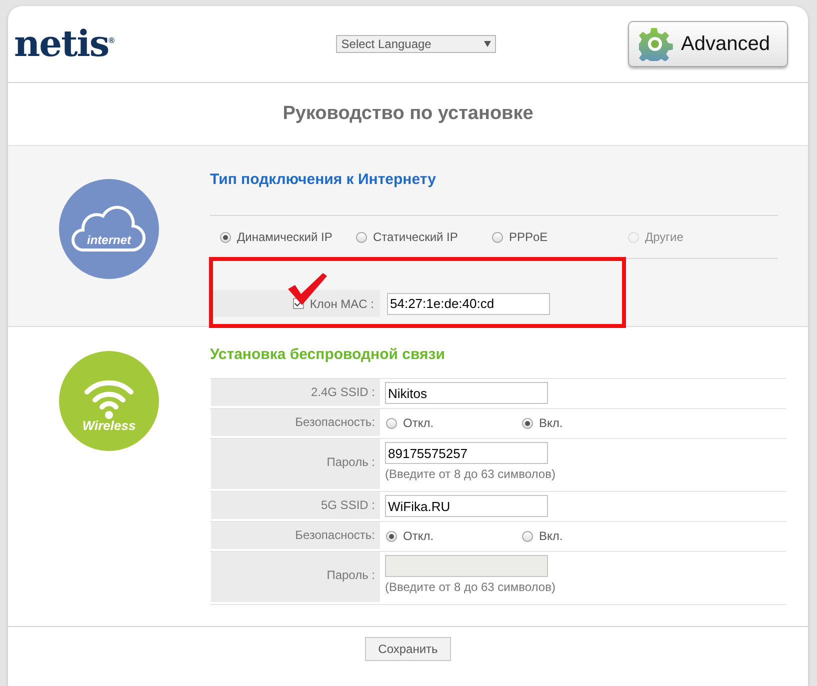 The height and width of the screenshot is (686, 817). What do you see at coordinates (466, 393) in the screenshot?
I see `ssid-field: Nikitos` at bounding box center [466, 393].